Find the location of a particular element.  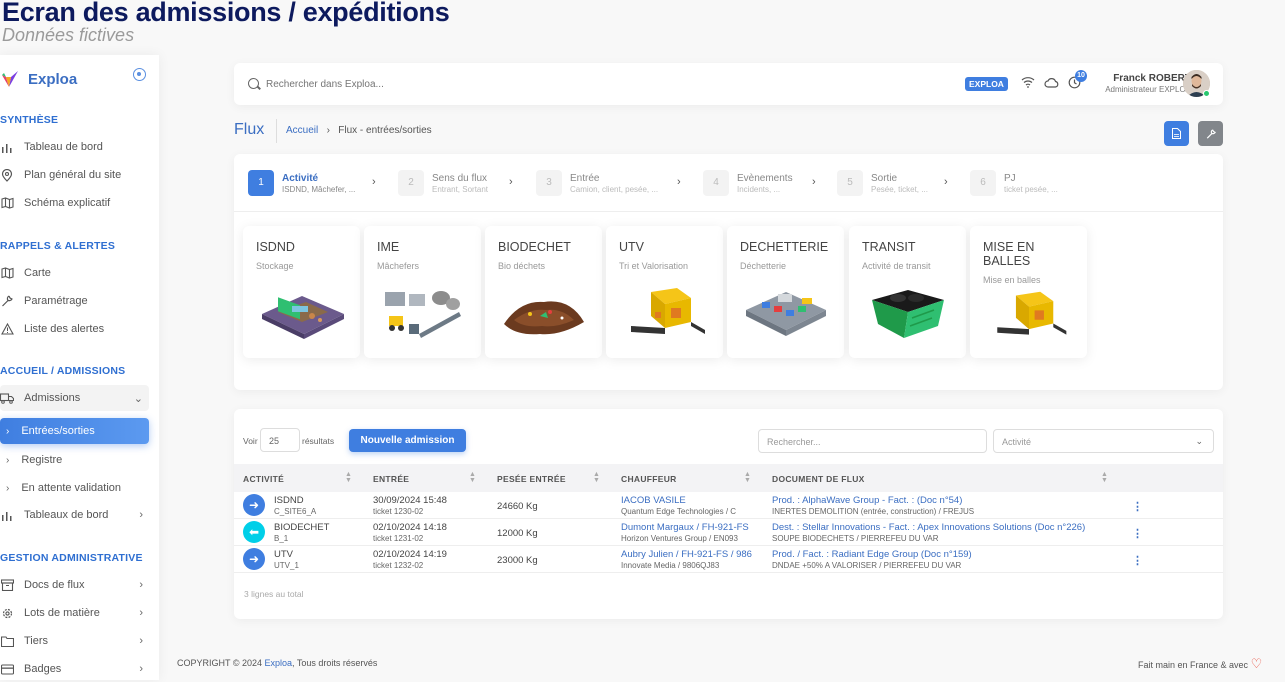

biowaste-illustration is located at coordinates (544, 318).